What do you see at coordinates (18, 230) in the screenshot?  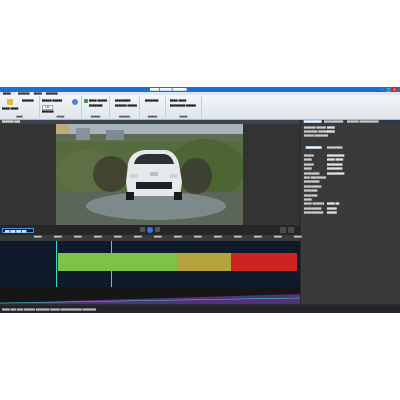 I see `timecode-display: ▆▆:▆▆:▆▆:▆▆` at bounding box center [18, 230].